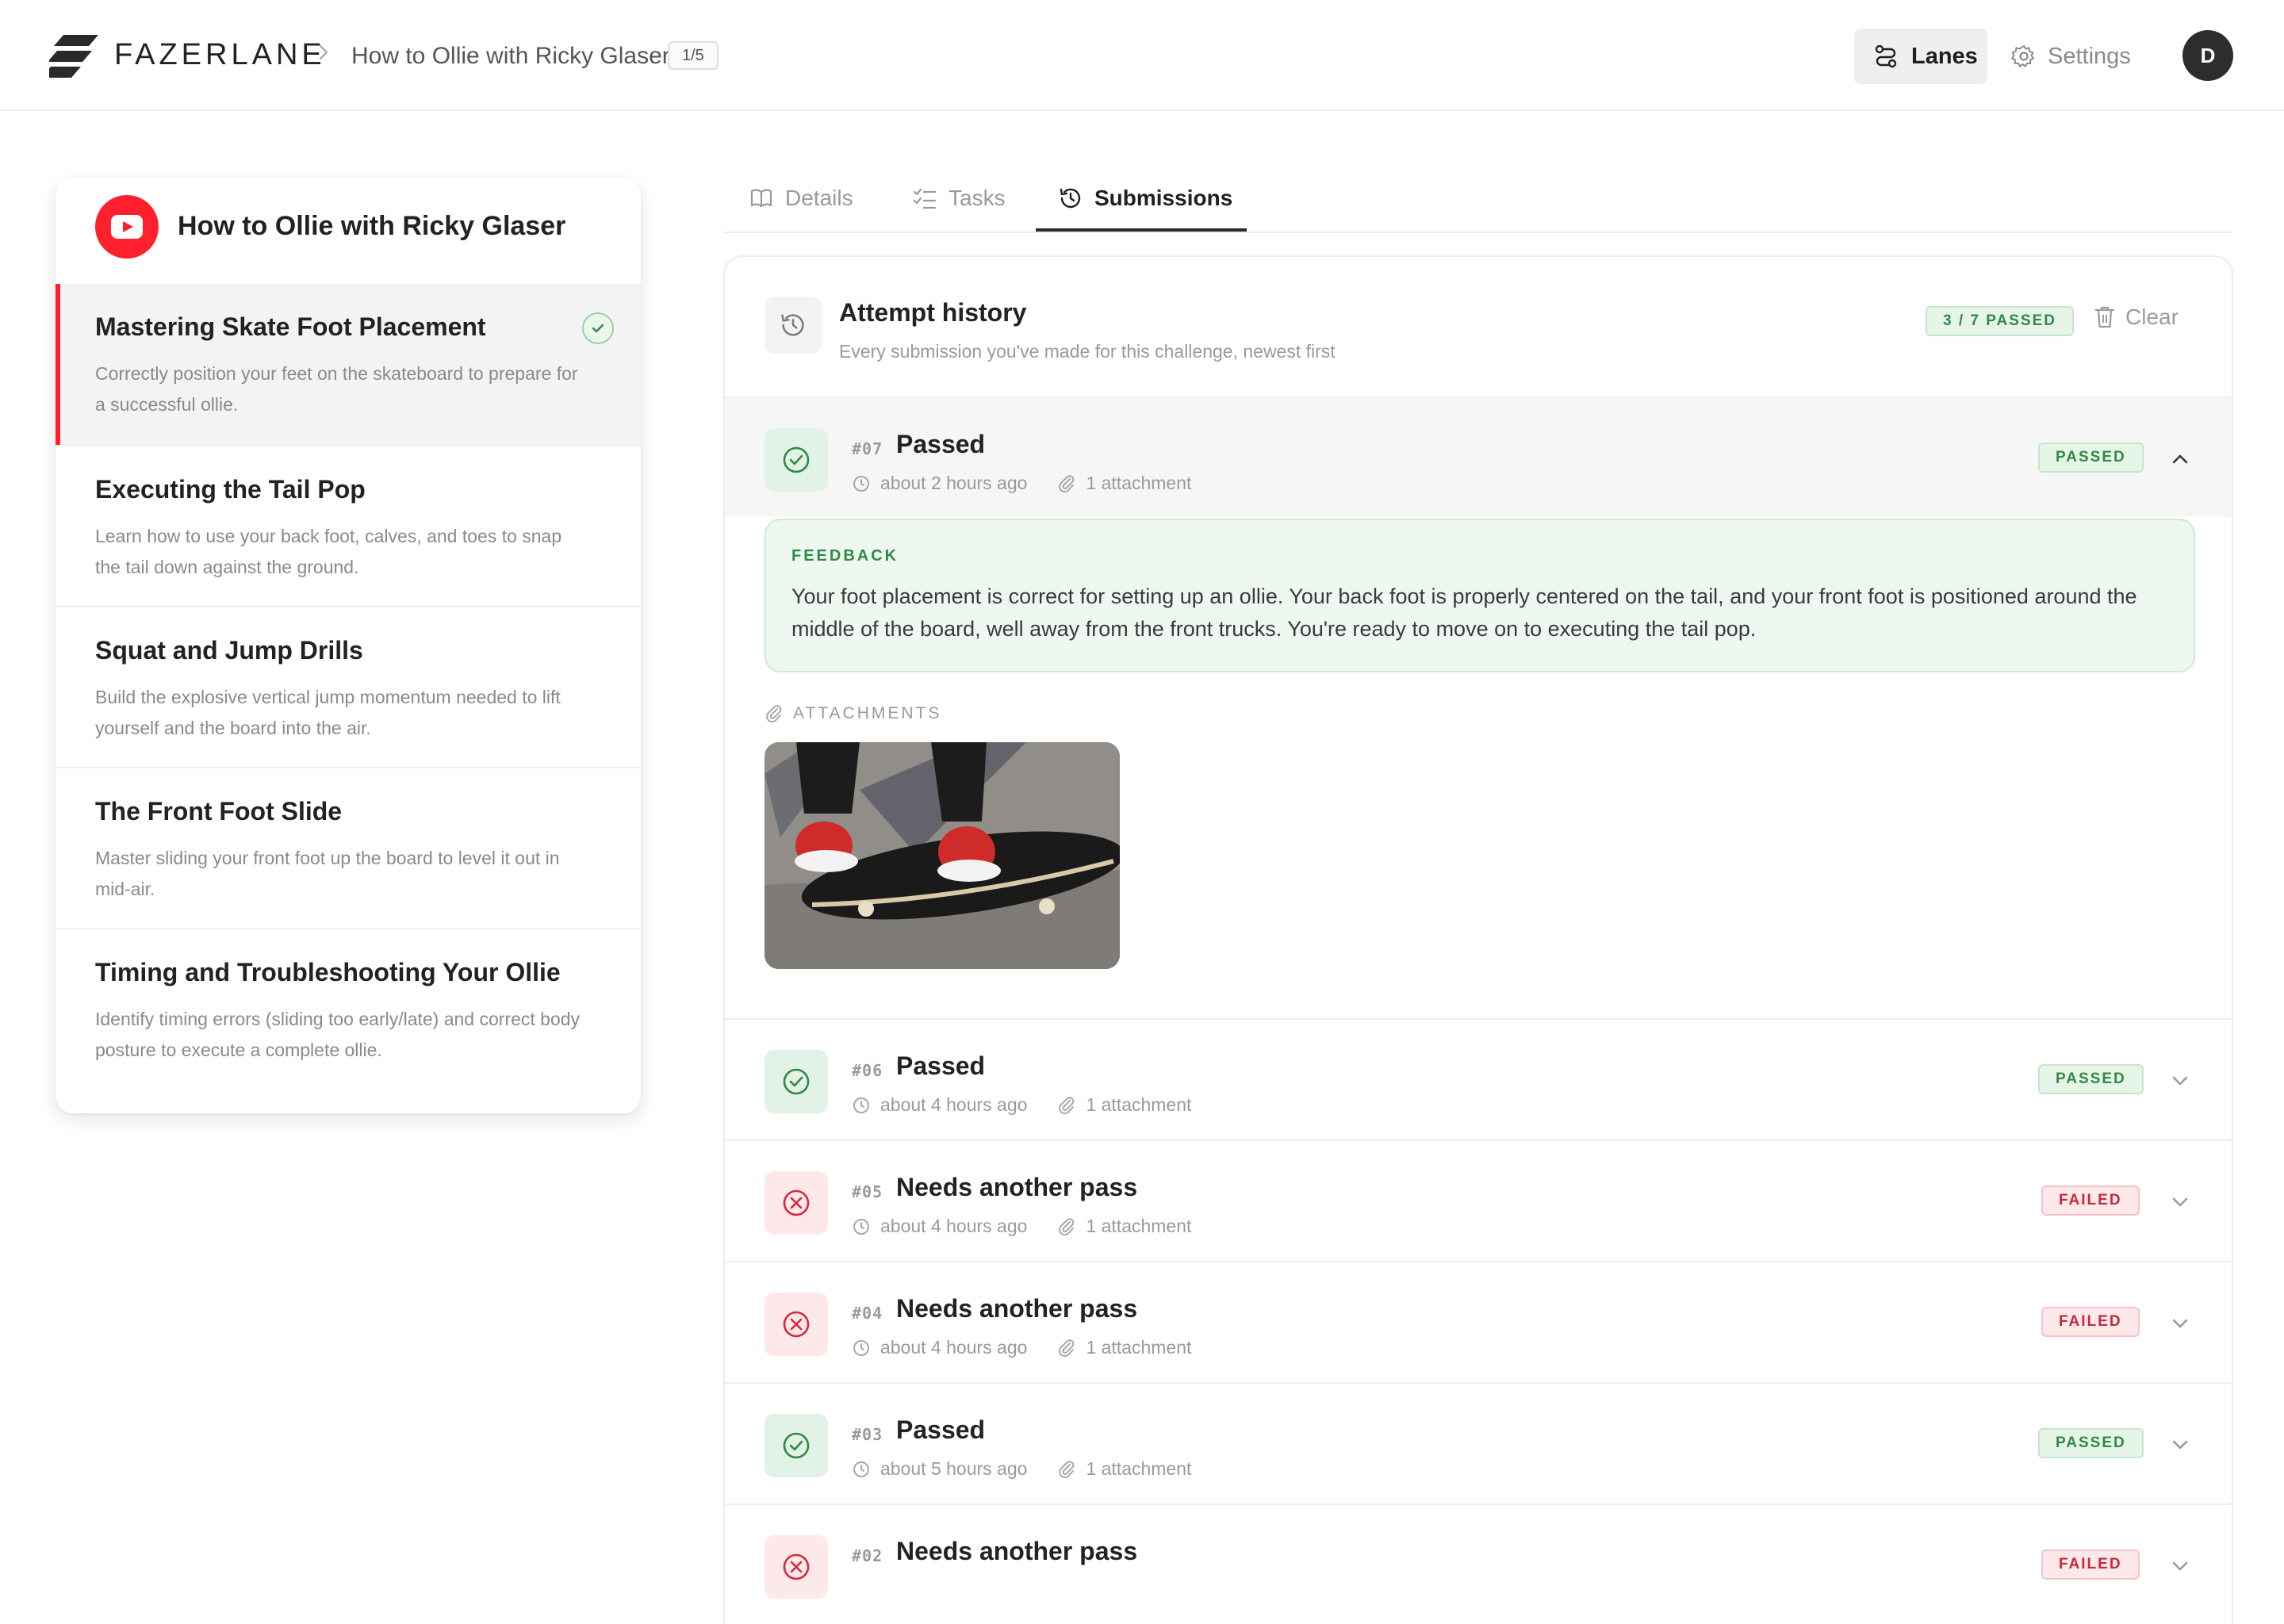 This screenshot has width=2284, height=1624. Describe the element at coordinates (1021, 1105) in the screenshot. I see `submission-meta: about 4 hours ago 1 attachment` at that location.